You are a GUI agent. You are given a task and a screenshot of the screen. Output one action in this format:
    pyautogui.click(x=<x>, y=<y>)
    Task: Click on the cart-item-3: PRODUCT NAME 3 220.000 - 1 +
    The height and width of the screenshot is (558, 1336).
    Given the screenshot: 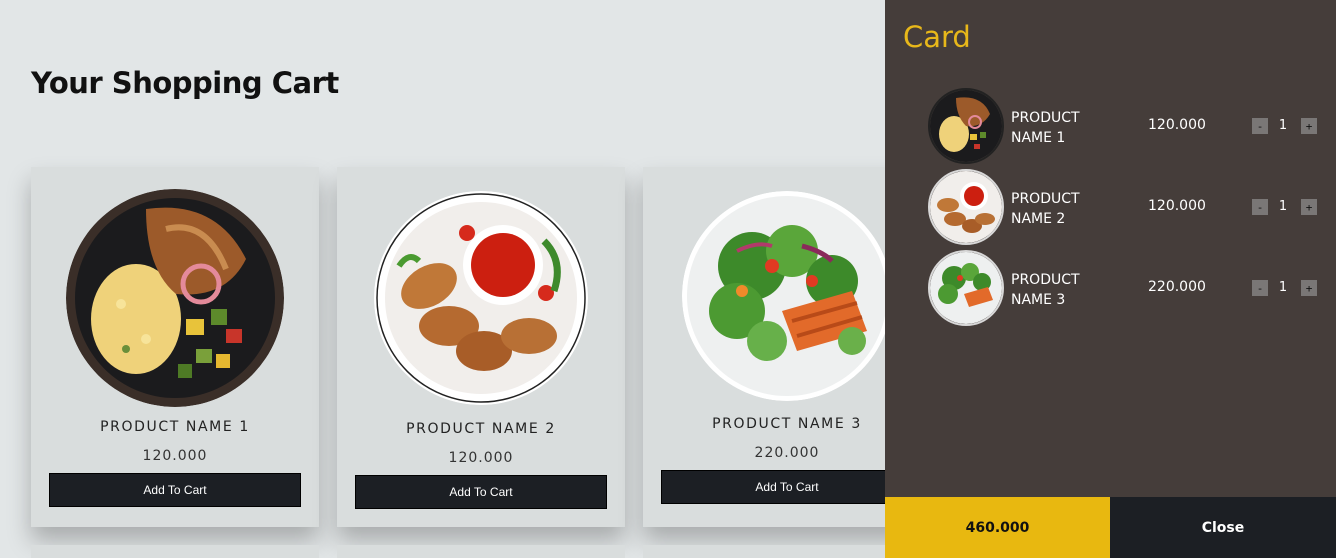 What is the action you would take?
    pyautogui.click(x=1123, y=289)
    